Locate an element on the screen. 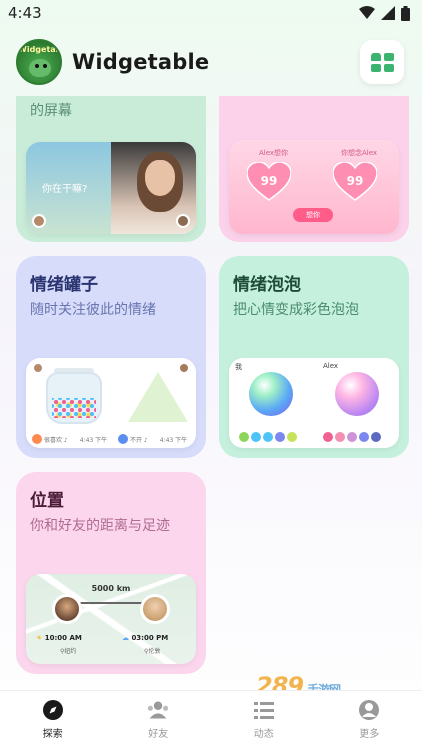 The width and height of the screenshot is (422, 748). map-left-time: ☀ 10:00 AM is located at coordinates (59, 638).